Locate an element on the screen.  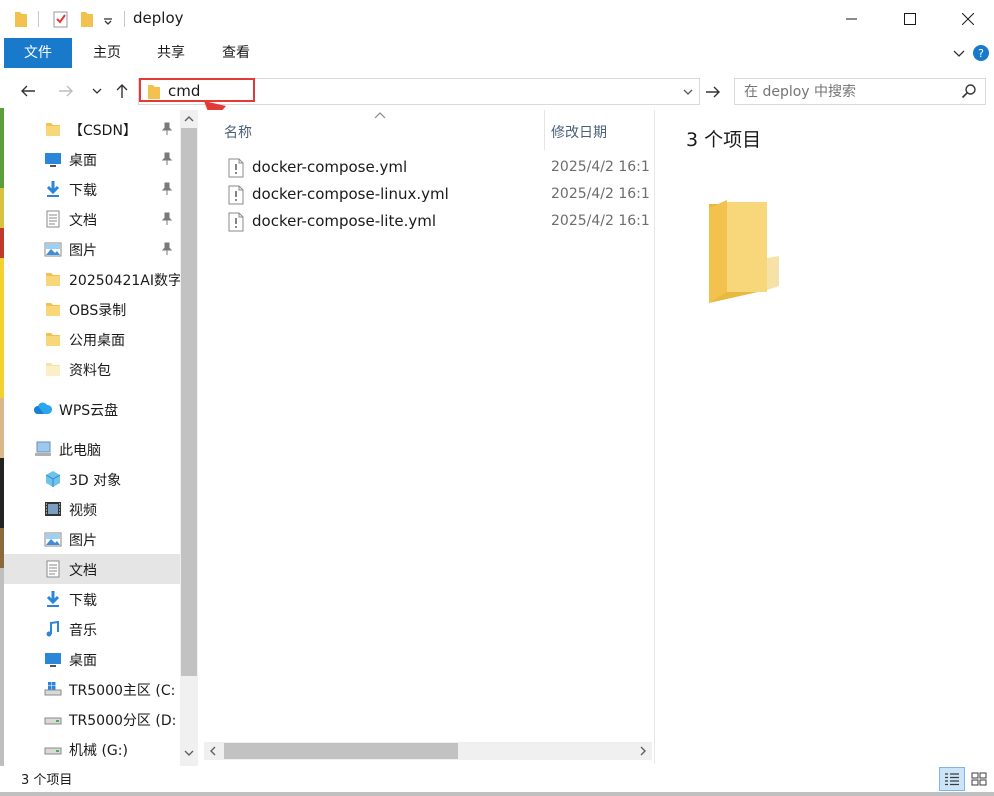
sidebar-item-label: 音乐 is located at coordinates (83, 631).